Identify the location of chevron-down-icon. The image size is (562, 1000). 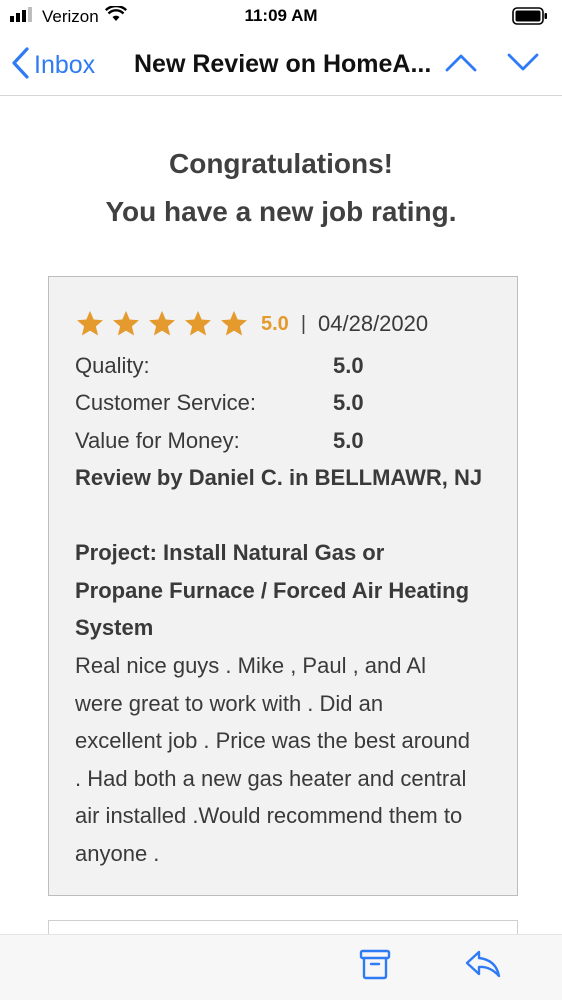
(523, 64).